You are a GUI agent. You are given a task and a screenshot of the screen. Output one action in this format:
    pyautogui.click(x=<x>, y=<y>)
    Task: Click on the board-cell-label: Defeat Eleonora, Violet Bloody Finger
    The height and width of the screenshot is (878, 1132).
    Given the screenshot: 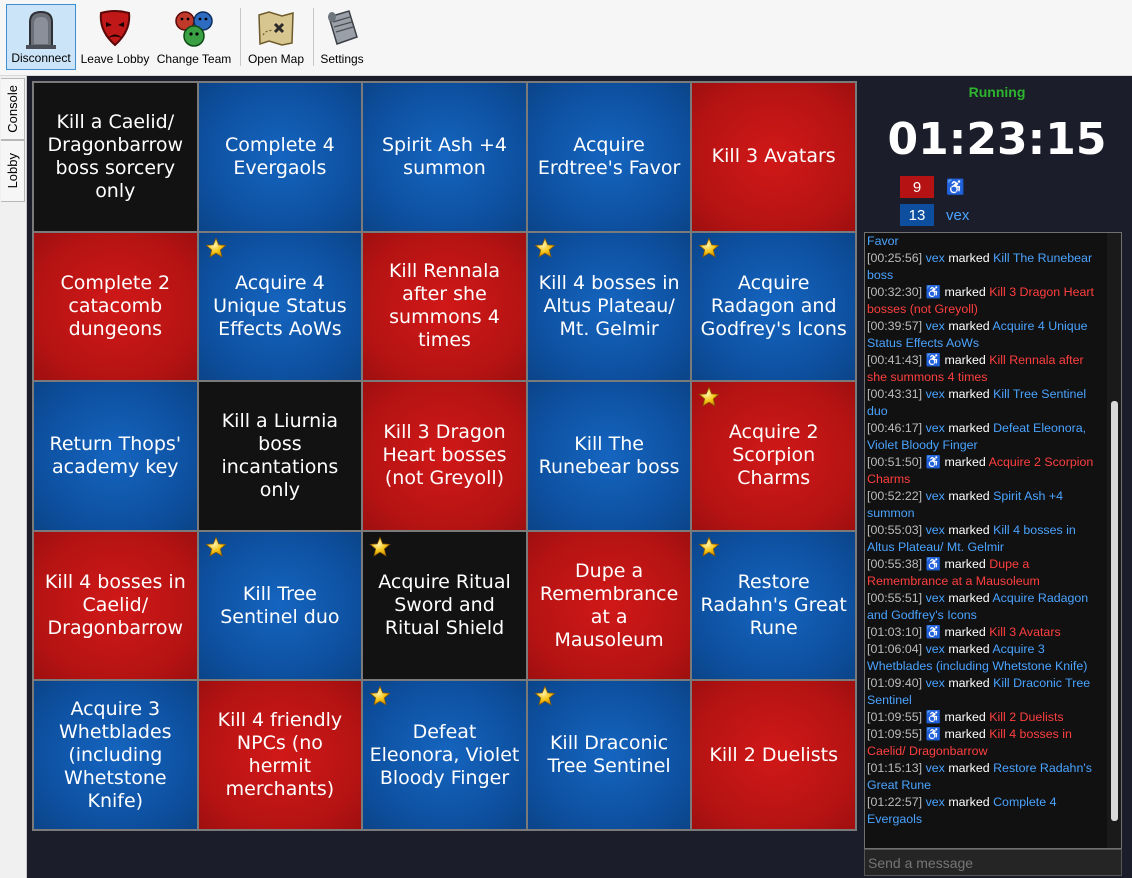 What is the action you would take?
    pyautogui.click(x=444, y=754)
    